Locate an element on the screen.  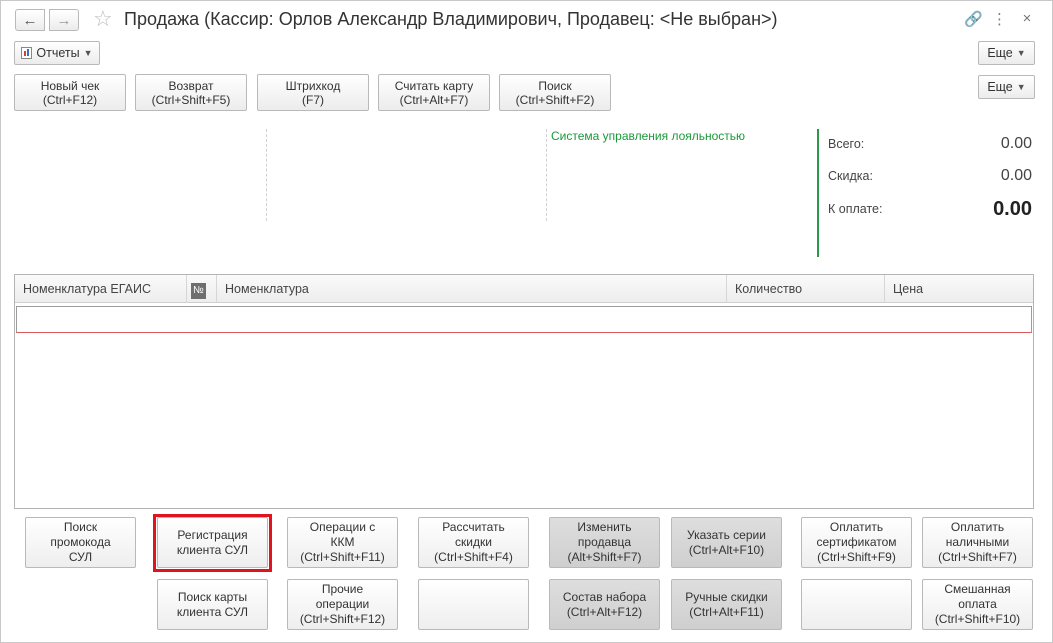
button-label: (Ctrl+Shift+F12) is located at coordinates (342, 619).